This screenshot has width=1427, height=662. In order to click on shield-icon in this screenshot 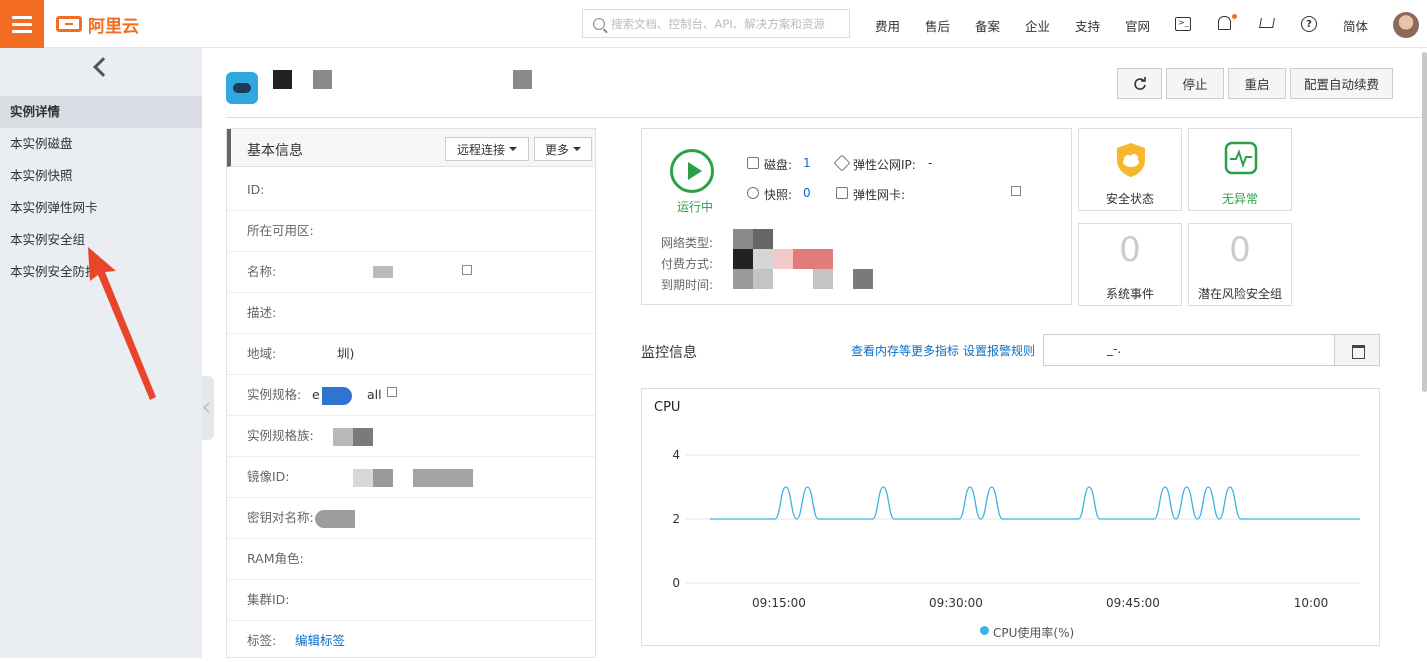, I will do `click(1131, 160)`.